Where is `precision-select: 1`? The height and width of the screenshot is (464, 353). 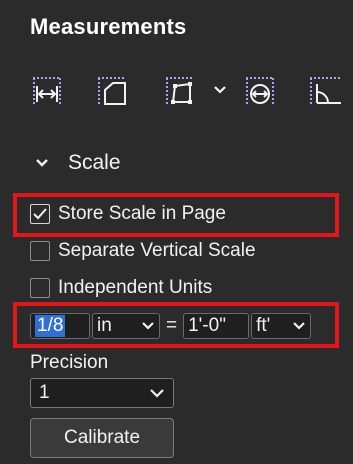
precision-select: 1 is located at coordinates (102, 393).